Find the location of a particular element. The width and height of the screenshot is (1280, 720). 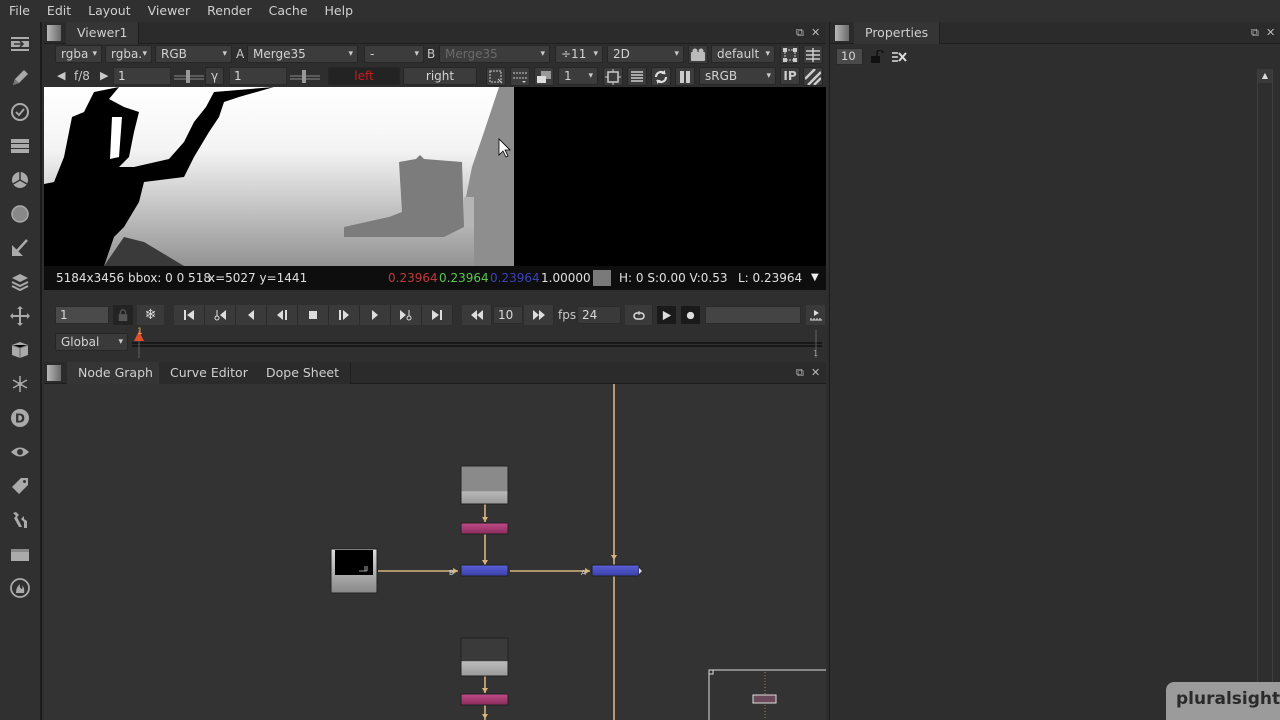

furnace-icon is located at coordinates (20, 588).